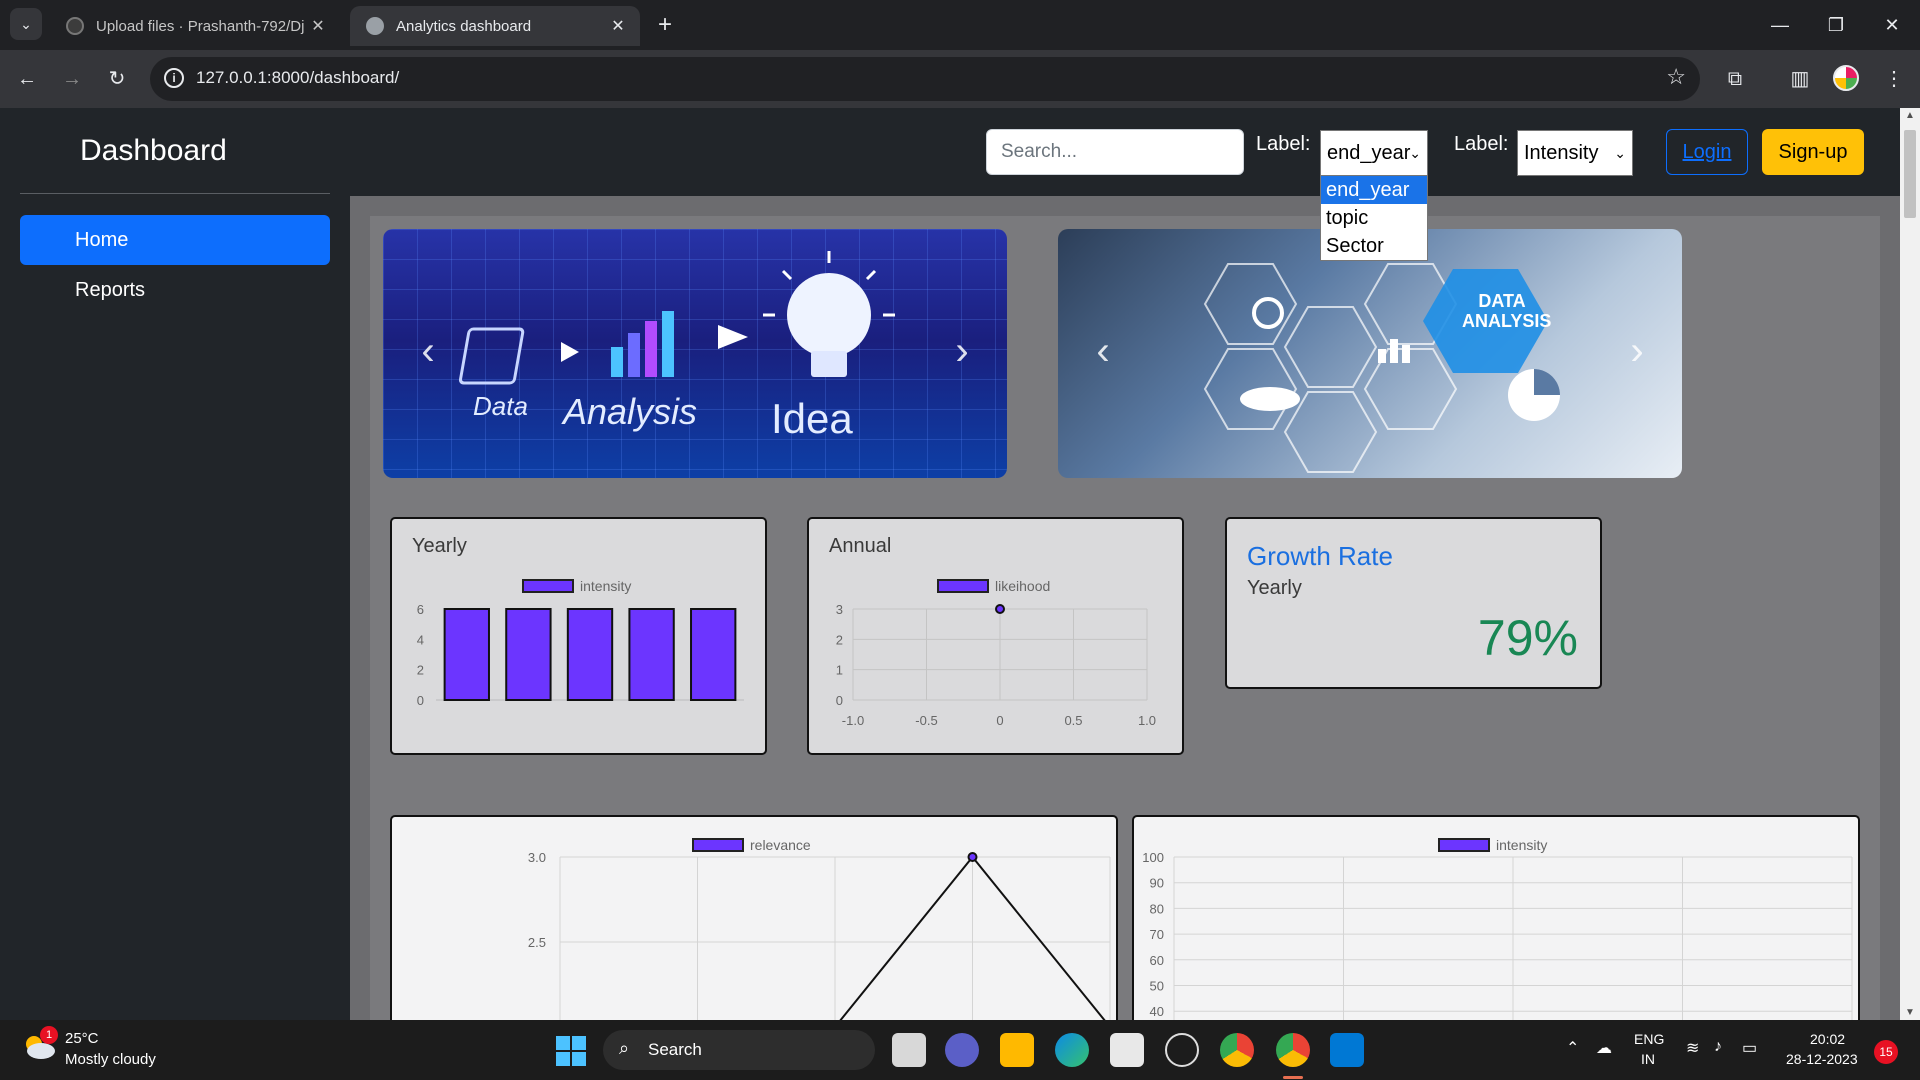 This screenshot has height=1080, width=1920. What do you see at coordinates (819, 935) in the screenshot?
I see `relevance-line-chart: 1.52.02.53.0` at bounding box center [819, 935].